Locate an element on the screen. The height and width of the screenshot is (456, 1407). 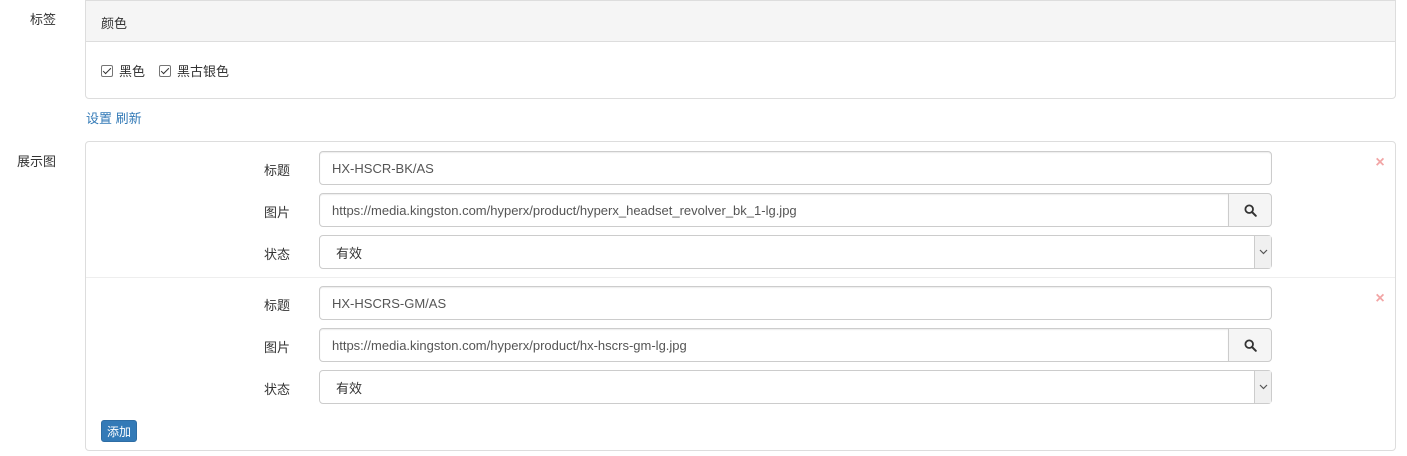
title-row: 标题 HX-HSCRS-GM/AS is located at coordinates (740, 303).